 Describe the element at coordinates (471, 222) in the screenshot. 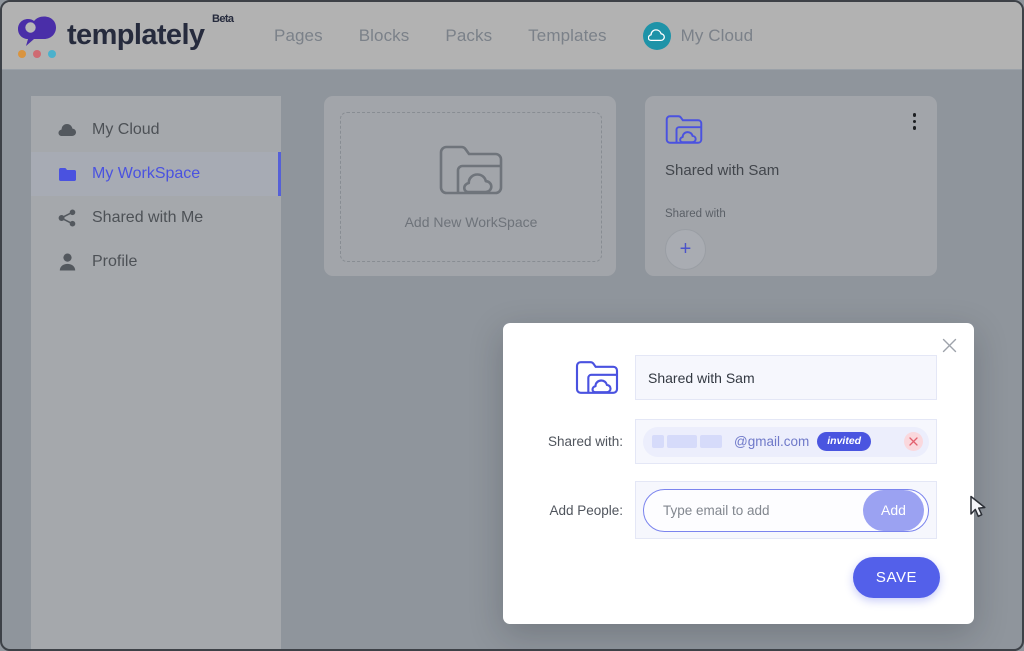

I see `add-workspace-label: Add New WorkSpace` at that location.